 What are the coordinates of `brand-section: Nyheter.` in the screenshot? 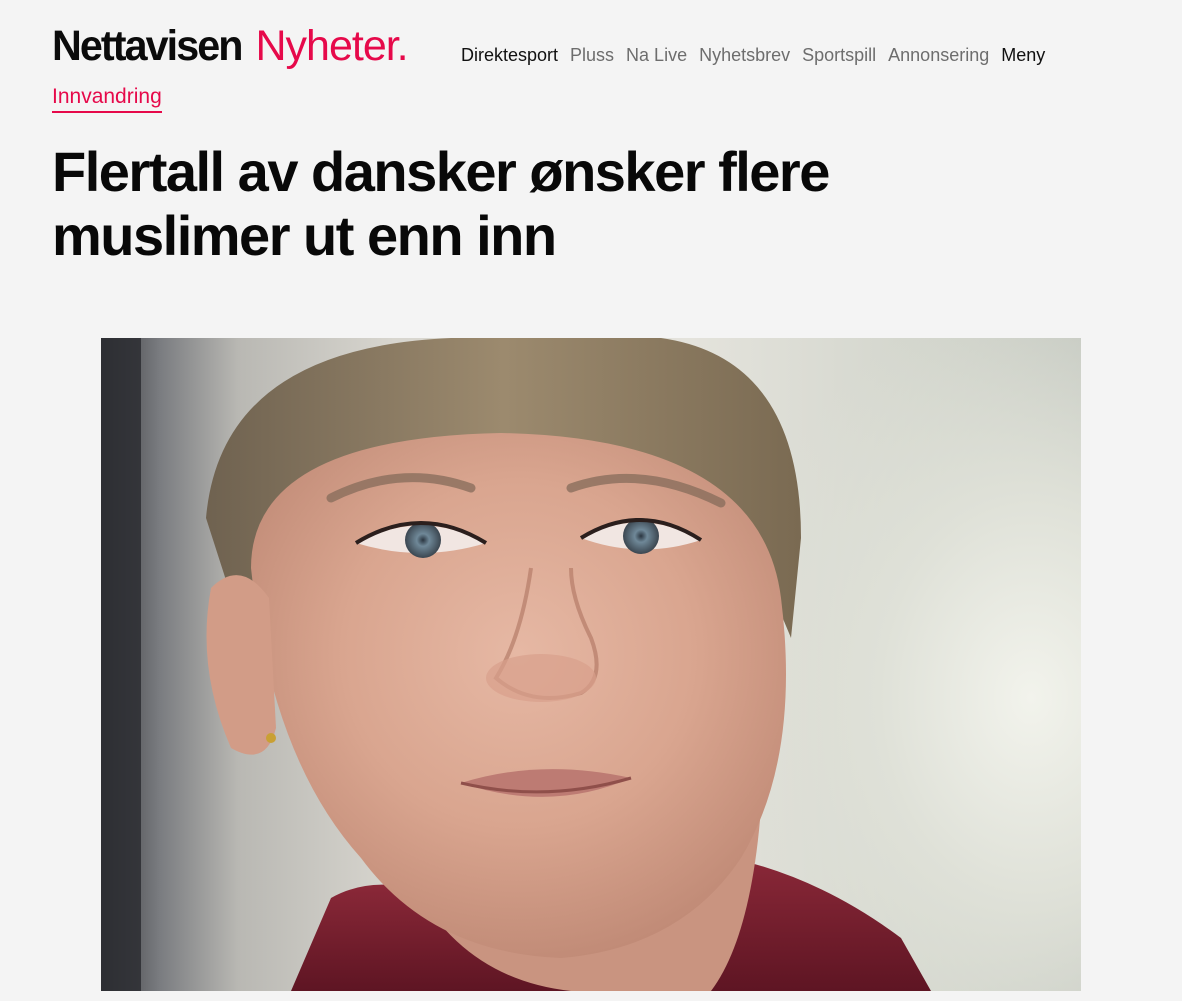 It's located at (331, 46).